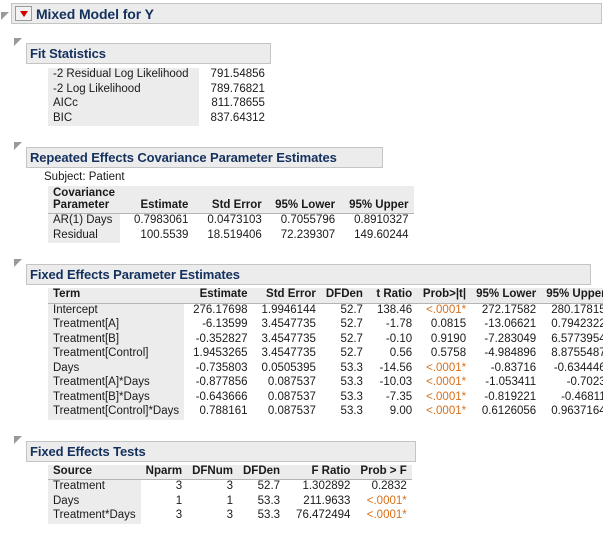 This screenshot has width=603, height=547. I want to click on effect-term: Treatment[A], so click(116, 325).